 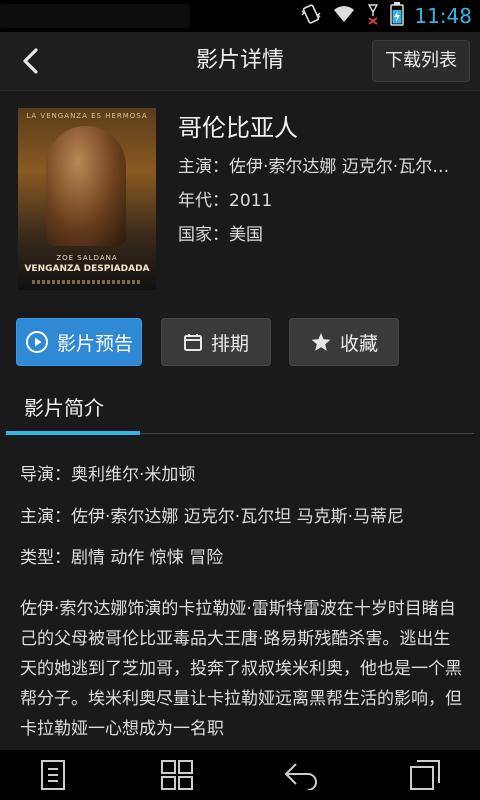 I want to click on calendar-icon, so click(x=193, y=342).